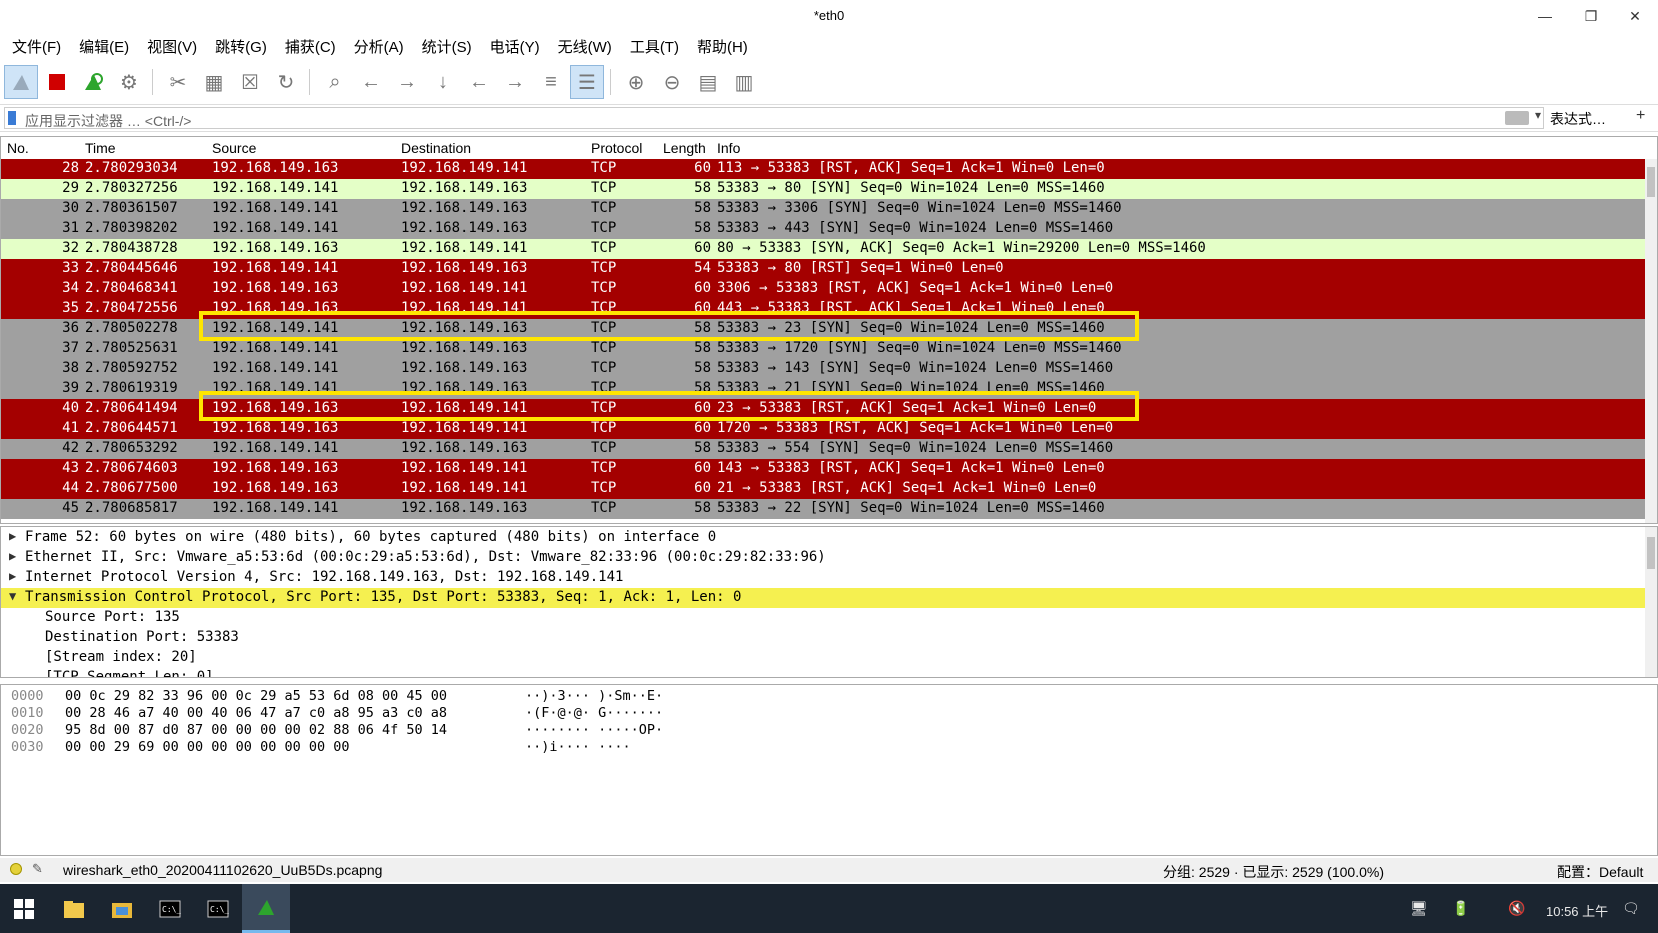 Image resolution: width=1658 pixels, height=933 pixels. Describe the element at coordinates (1516, 908) in the screenshot. I see `volume-mute-icon: 🔇` at that location.